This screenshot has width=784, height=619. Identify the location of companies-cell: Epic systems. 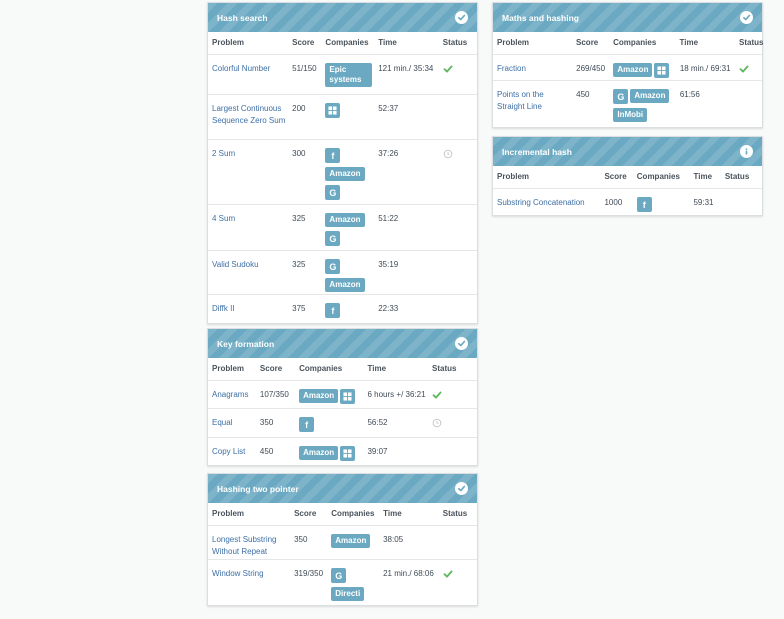
(351, 77).